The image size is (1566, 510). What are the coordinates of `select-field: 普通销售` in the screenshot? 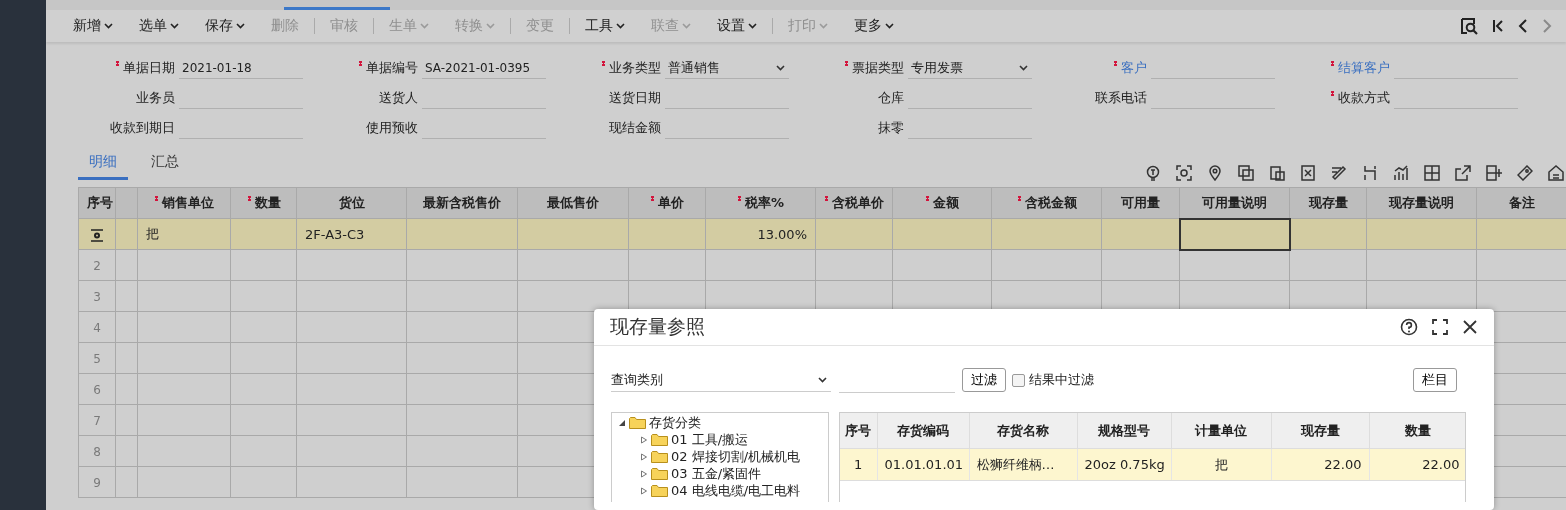 It's located at (727, 68).